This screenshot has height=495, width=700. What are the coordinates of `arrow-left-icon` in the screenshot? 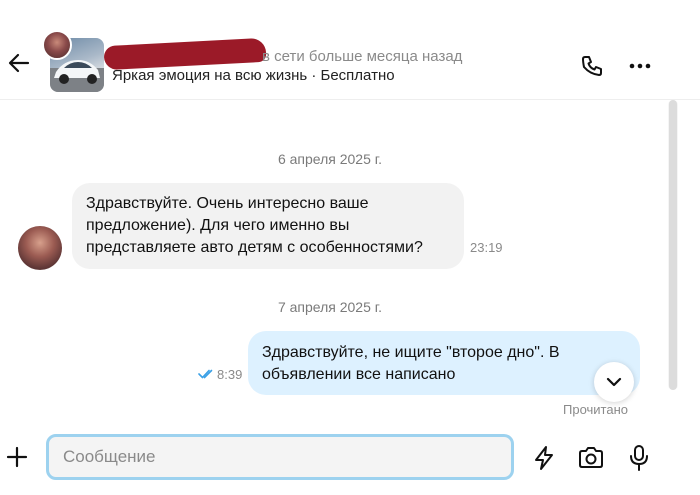 It's located at (19, 63).